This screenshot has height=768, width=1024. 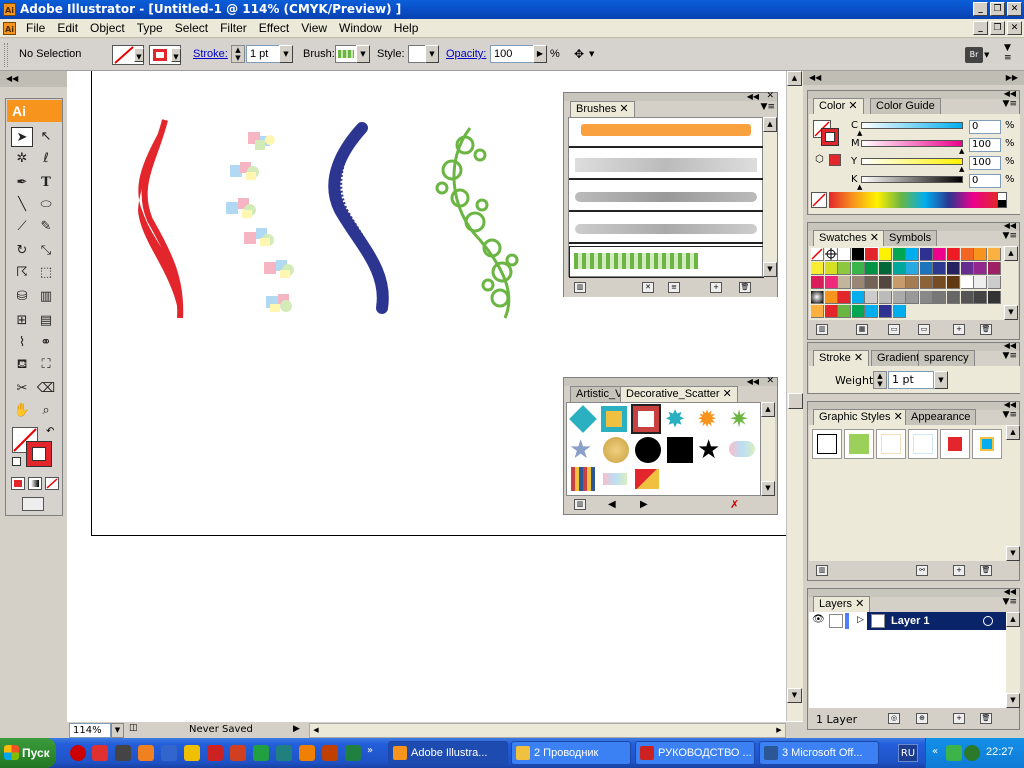 What do you see at coordinates (908, 753) in the screenshot?
I see `language-indicator: RU` at bounding box center [908, 753].